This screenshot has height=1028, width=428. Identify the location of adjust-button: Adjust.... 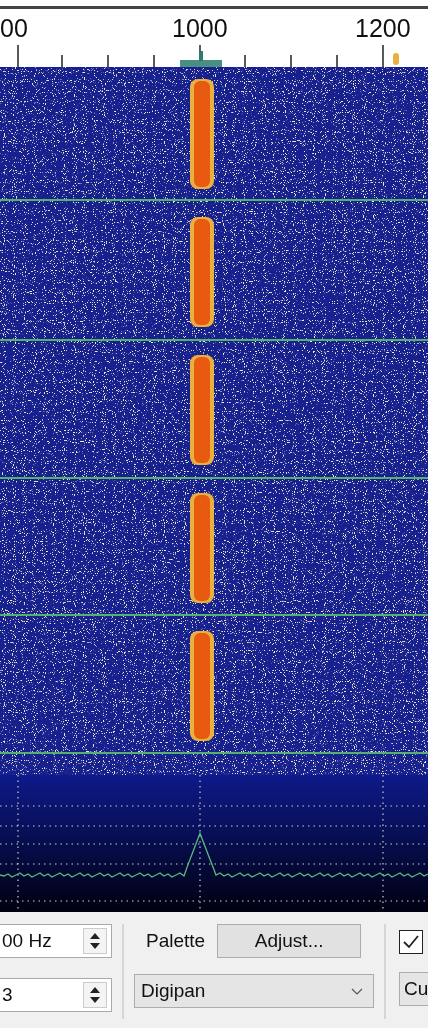
(289, 941).